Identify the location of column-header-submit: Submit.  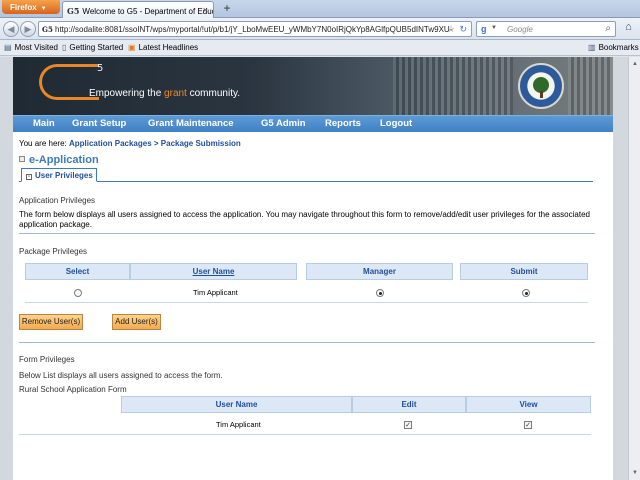
(524, 271).